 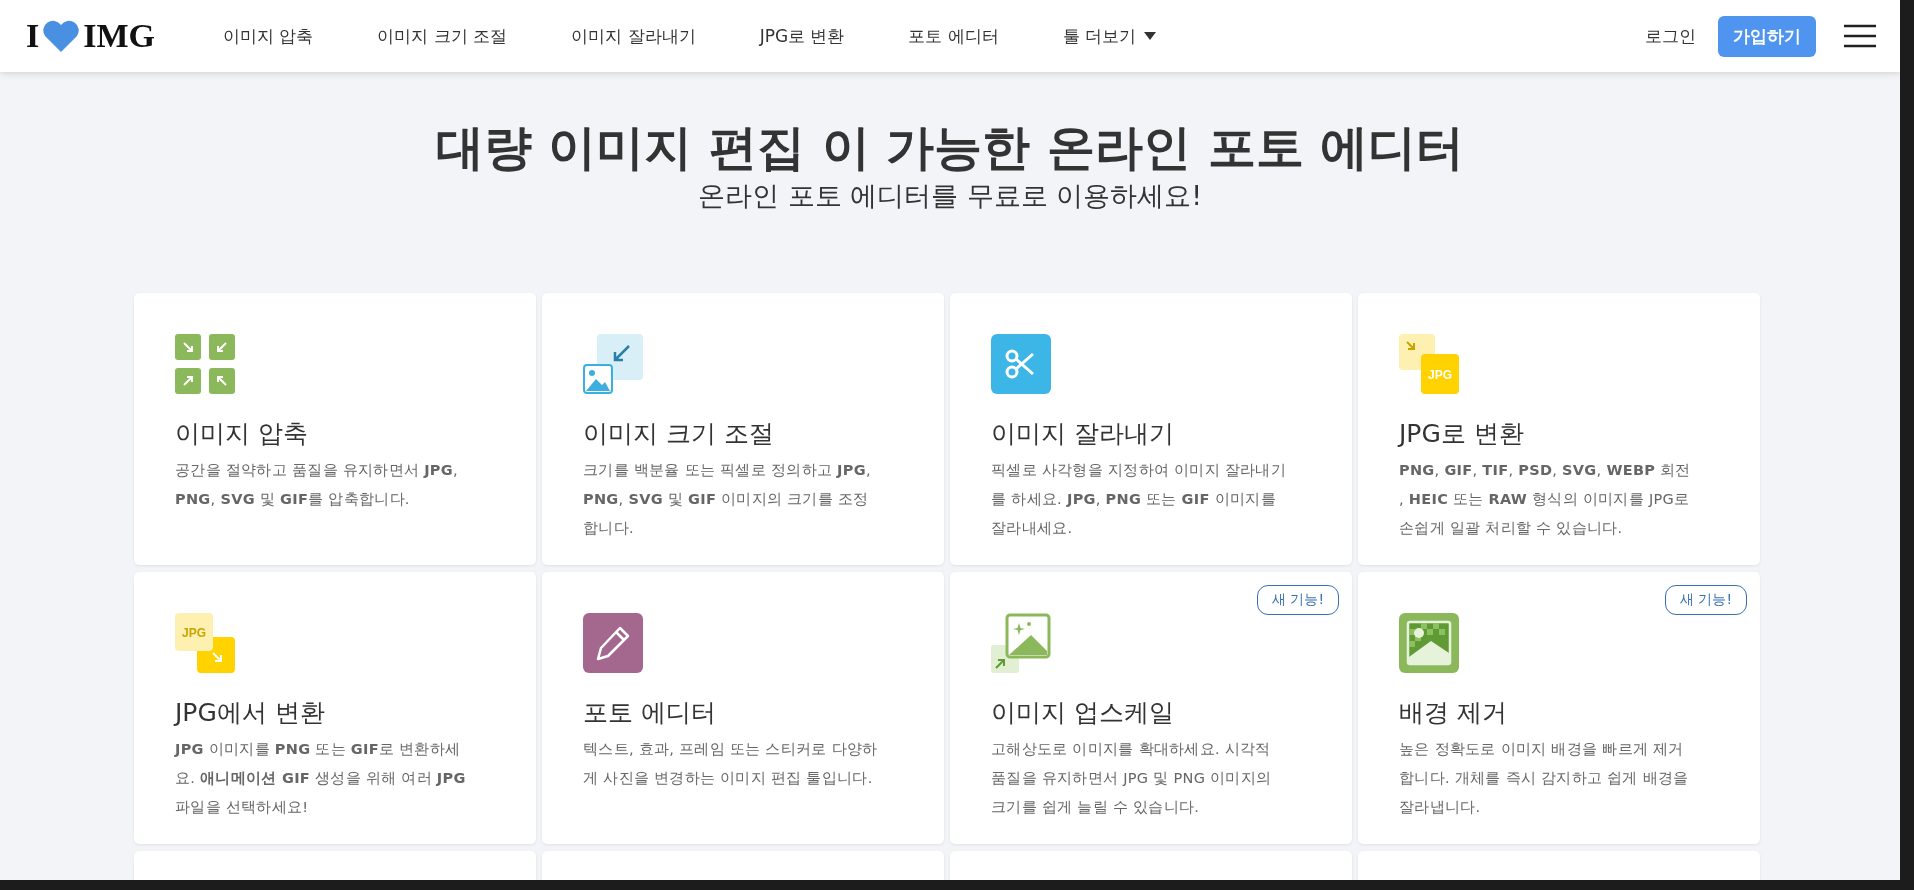 I want to click on nav-link: 이미지 압축, so click(x=268, y=36).